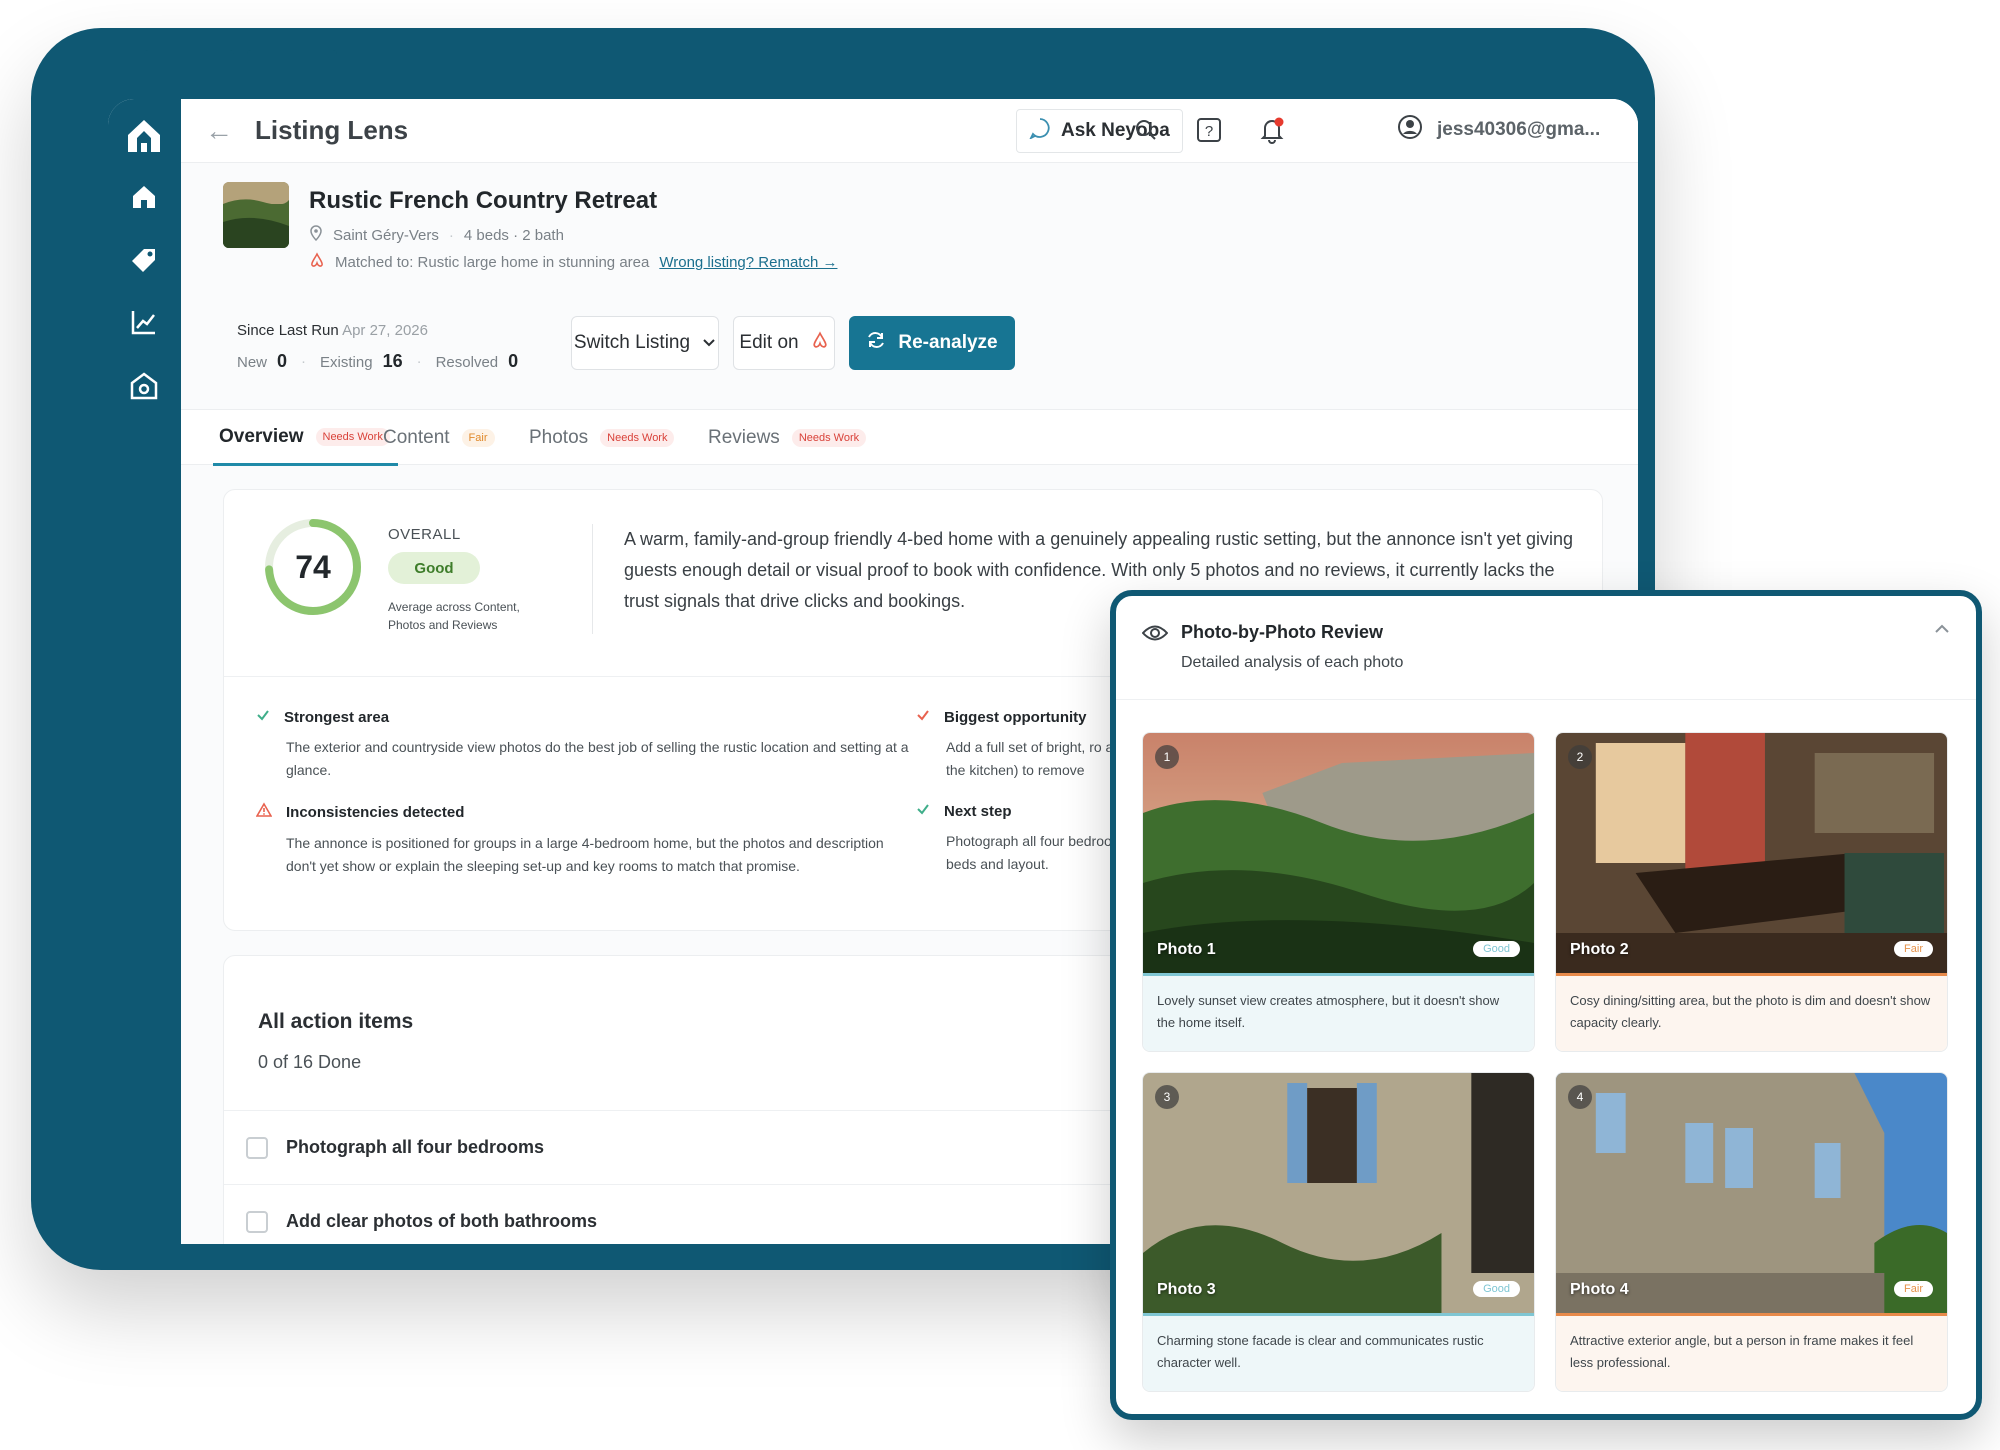  What do you see at coordinates (392, 361) in the screenshot?
I see `existing-count: 16` at bounding box center [392, 361].